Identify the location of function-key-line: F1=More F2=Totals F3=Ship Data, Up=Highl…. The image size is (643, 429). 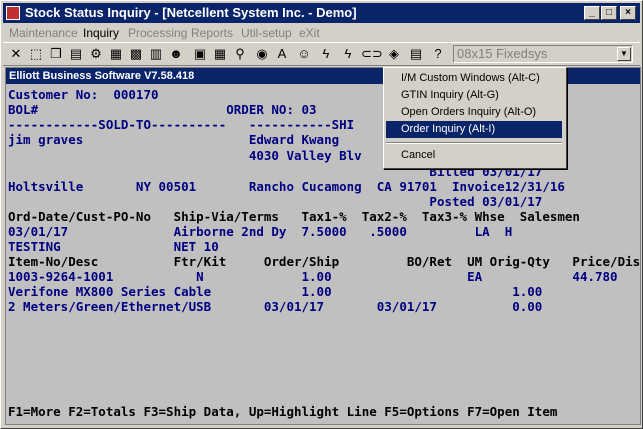
(283, 411).